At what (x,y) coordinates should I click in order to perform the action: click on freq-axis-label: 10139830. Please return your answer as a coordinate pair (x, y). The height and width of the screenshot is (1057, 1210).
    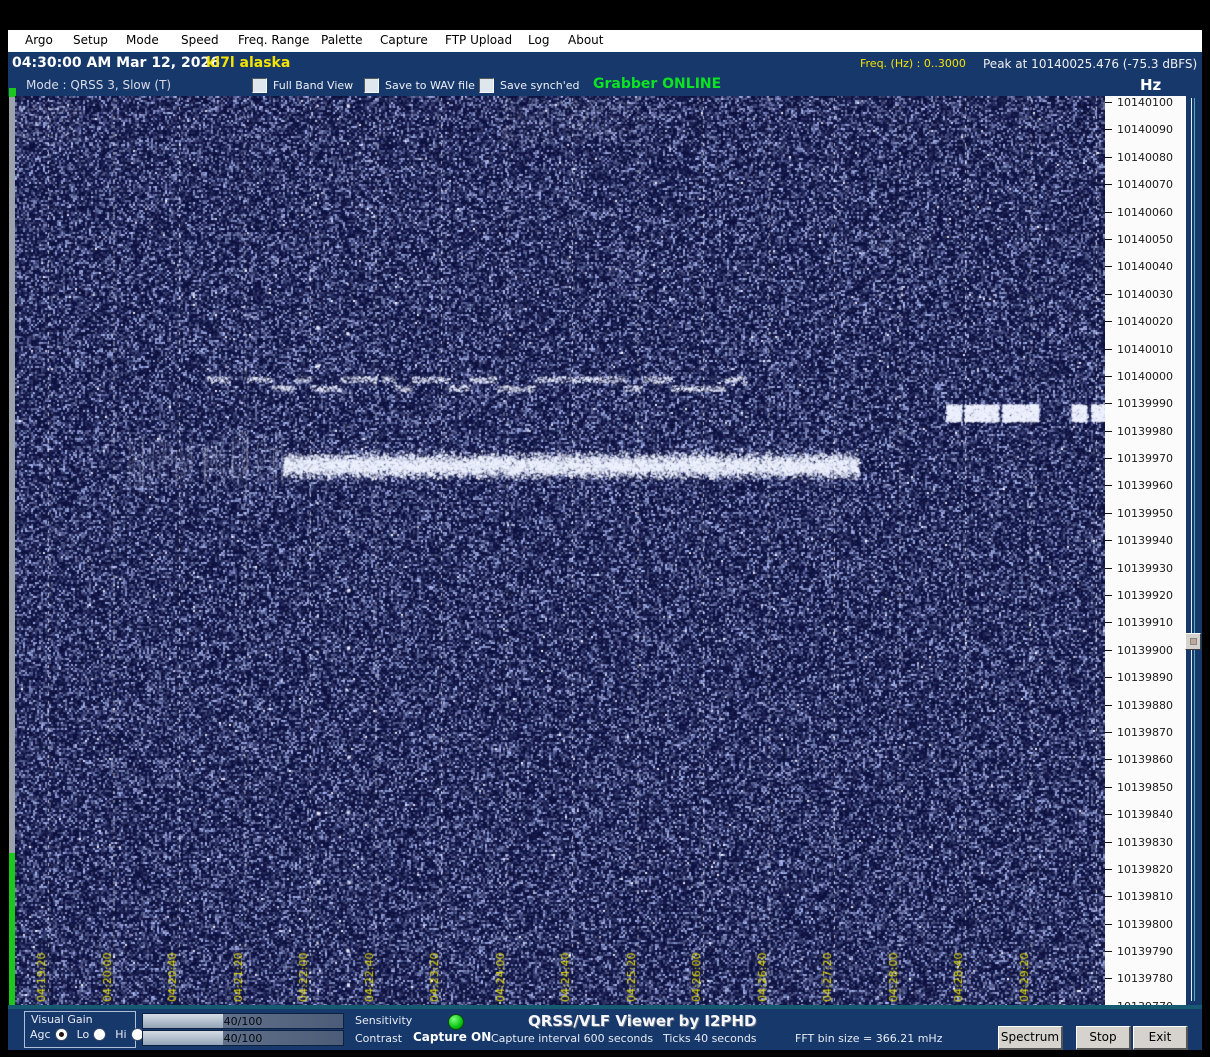
    Looking at the image, I should click on (1145, 842).